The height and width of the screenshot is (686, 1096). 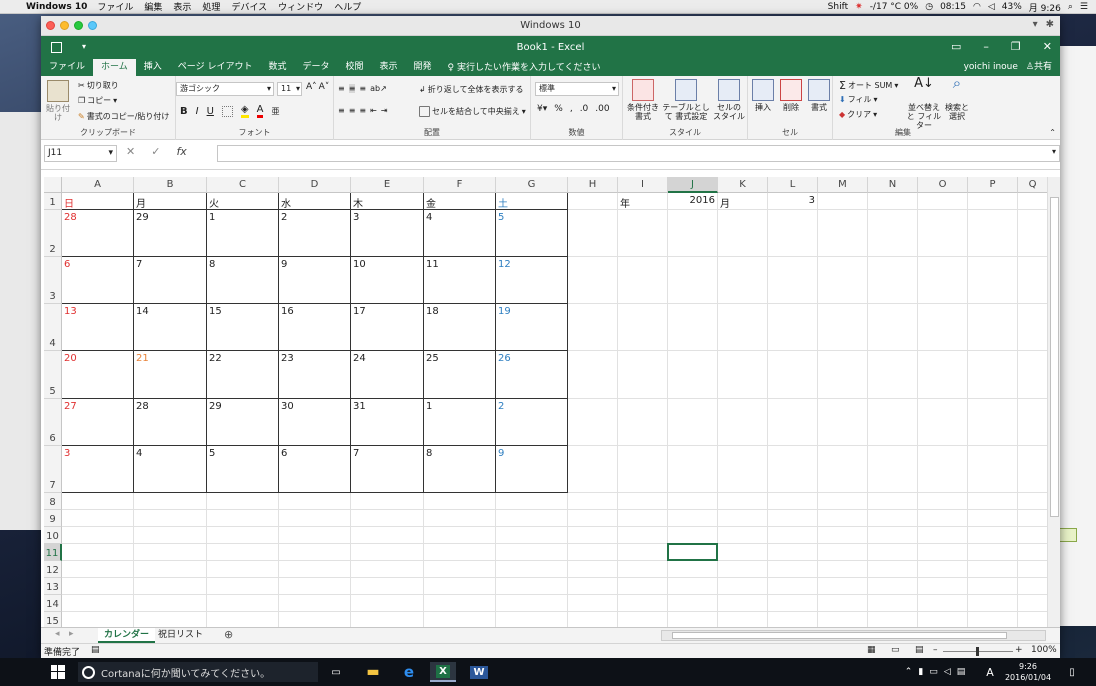 I want to click on zoom-in-icon: +, so click(x=1019, y=650).